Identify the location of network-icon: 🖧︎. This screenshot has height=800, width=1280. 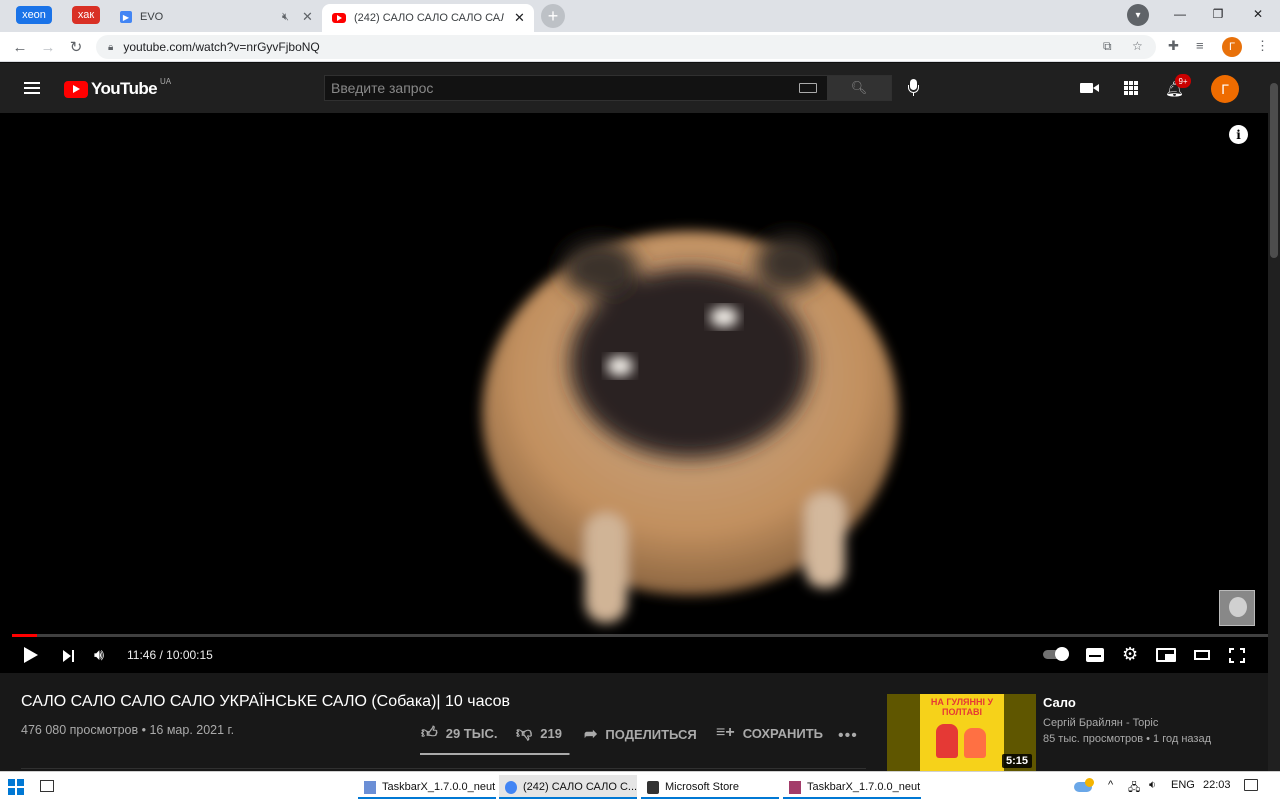
(1134, 788).